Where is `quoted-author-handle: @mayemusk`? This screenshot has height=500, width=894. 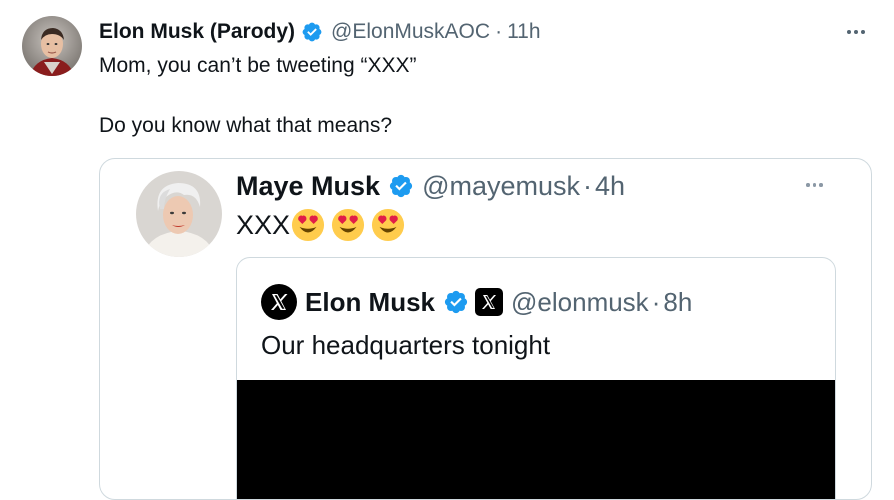
quoted-author-handle: @mayemusk is located at coordinates (501, 186).